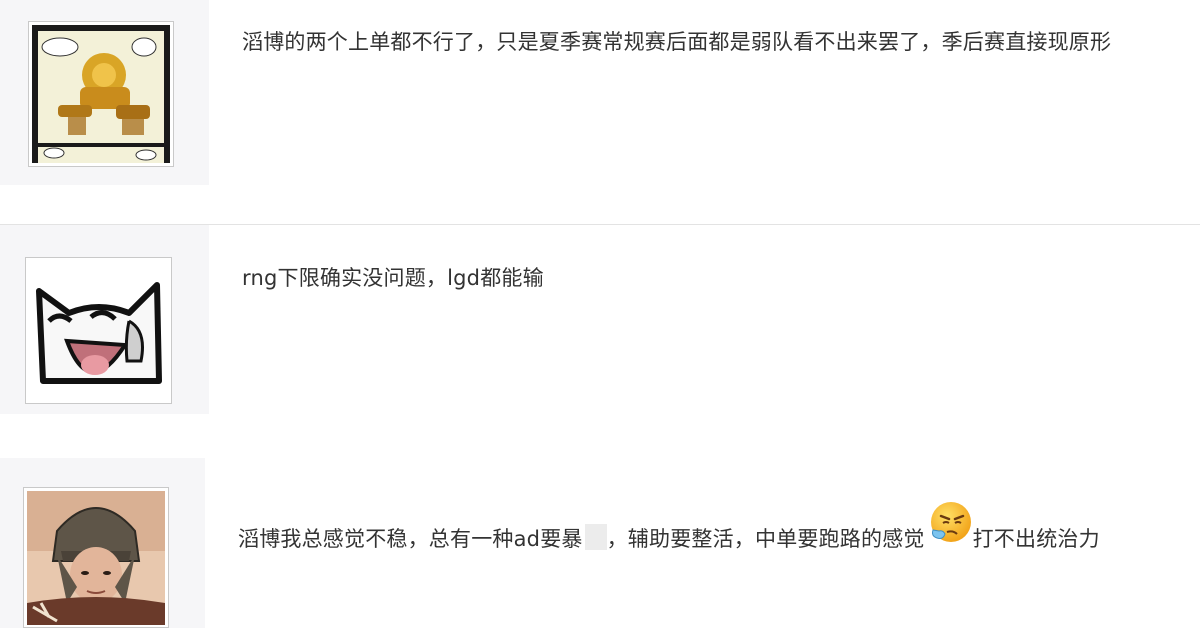  Describe the element at coordinates (595, 537) in the screenshot. I see `censor-block` at that location.